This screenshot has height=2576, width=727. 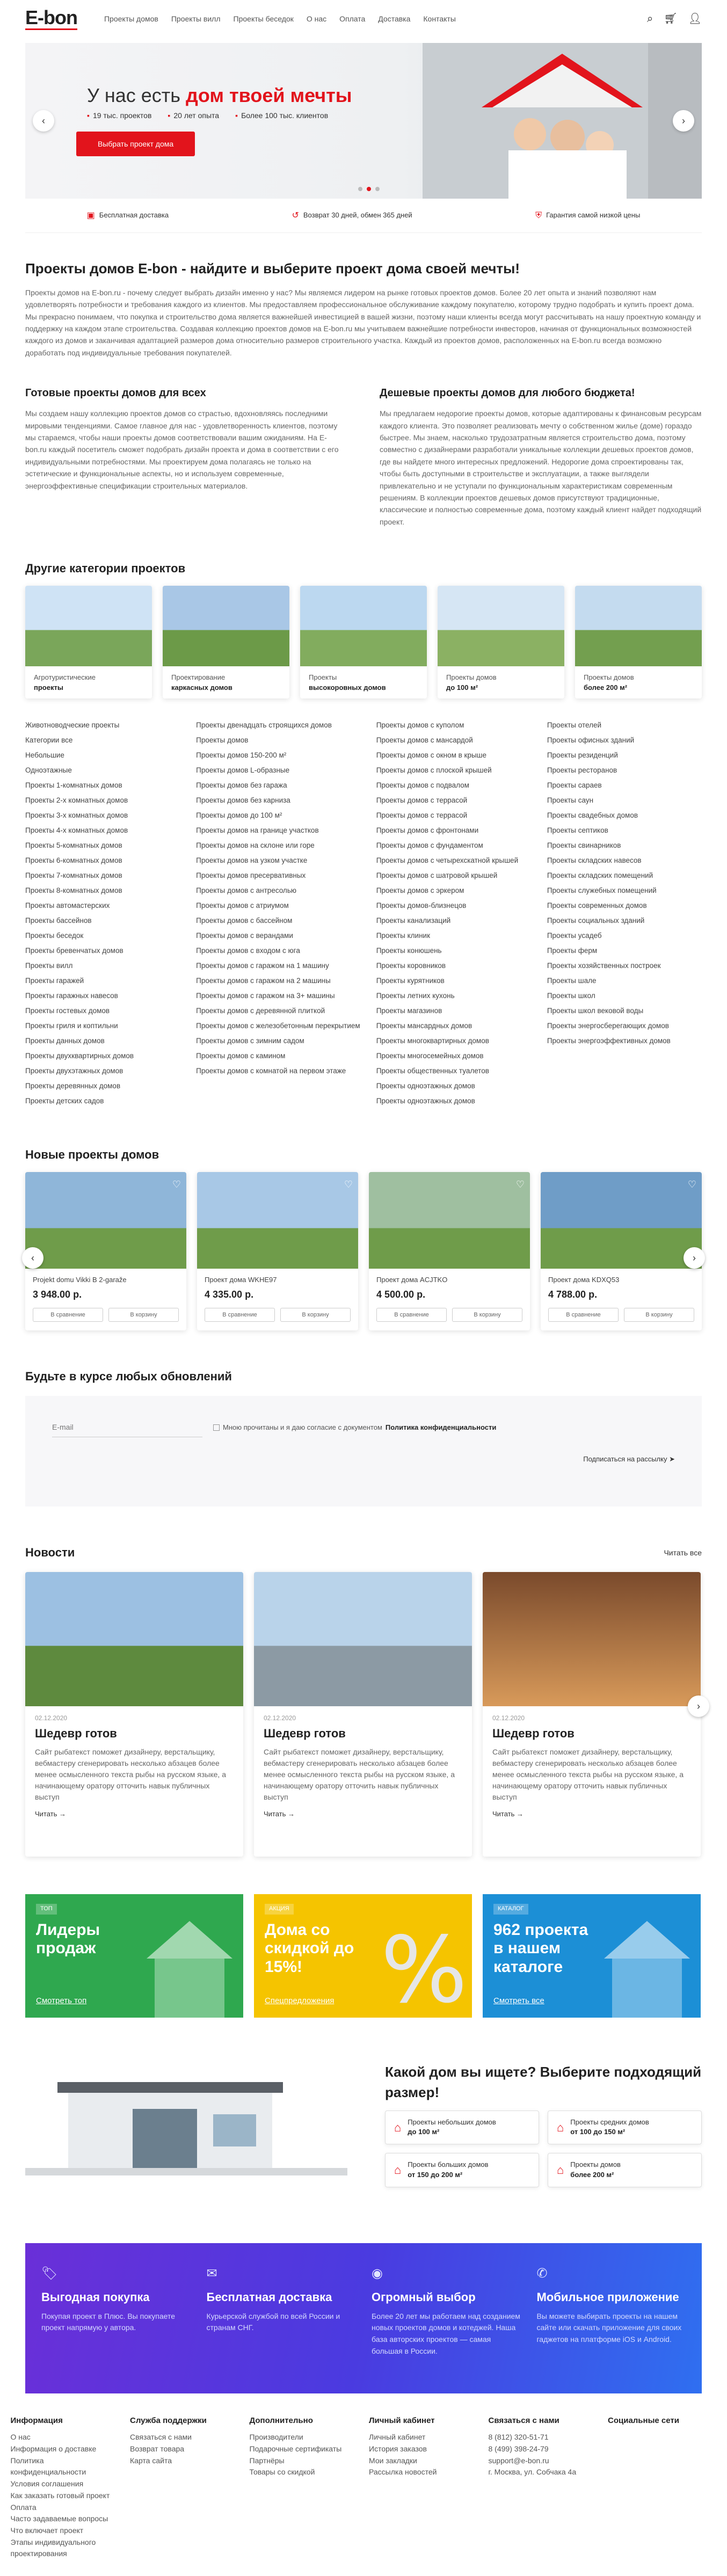 I want to click on category-link: Проекты домов без карниза, so click(x=278, y=800).